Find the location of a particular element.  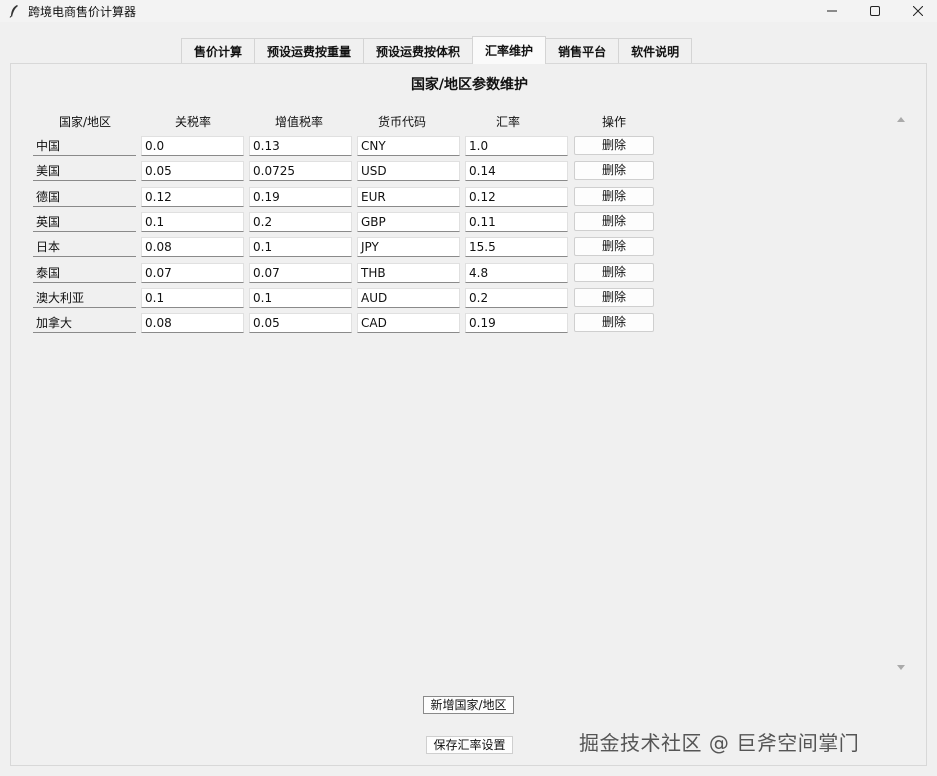

vat-input: 0.05 is located at coordinates (300, 323).